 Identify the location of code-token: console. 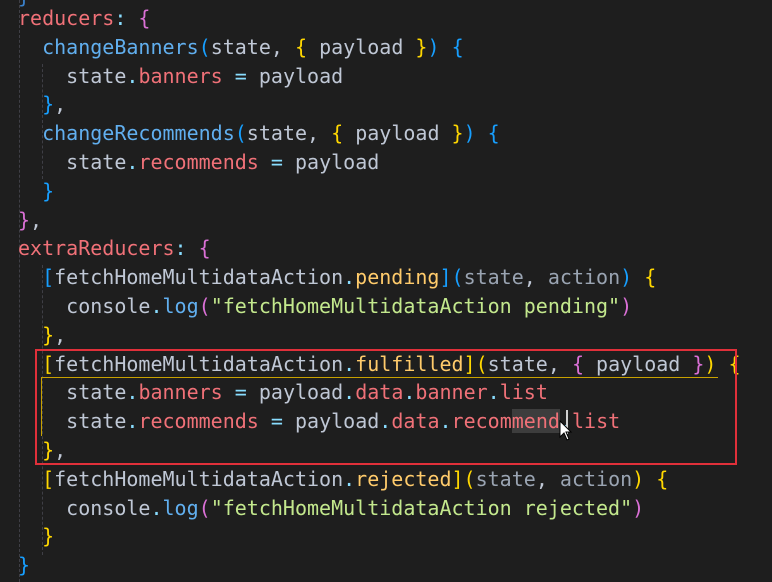
(108, 306).